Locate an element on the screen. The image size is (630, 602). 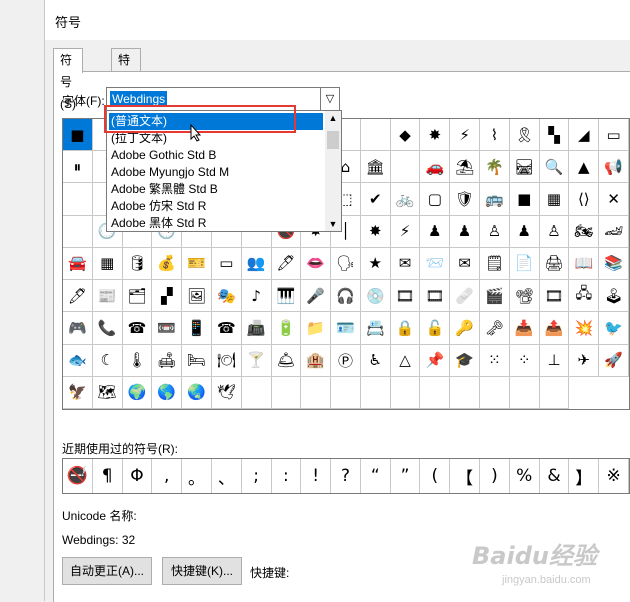
symbol-cell: 🎧 is located at coordinates (346, 296).